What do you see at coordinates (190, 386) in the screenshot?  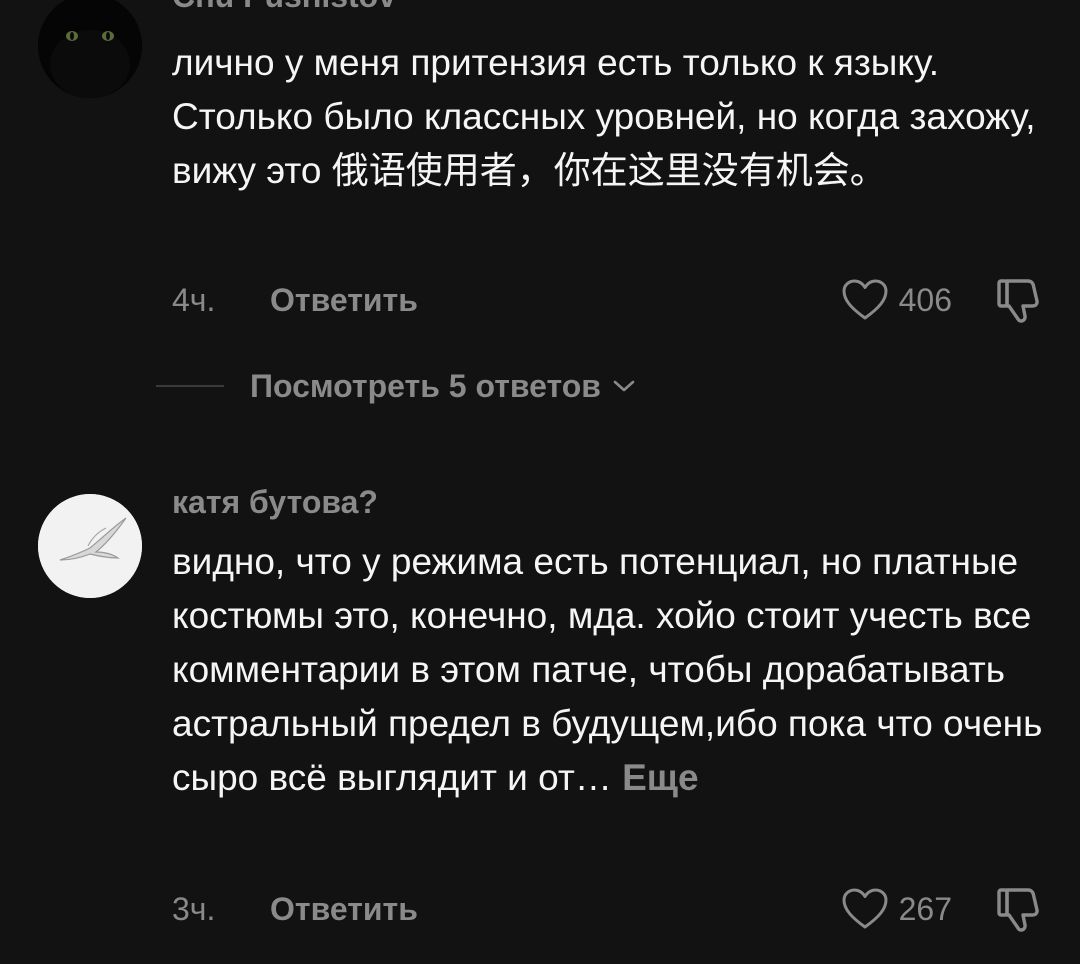 I see `replies-divider` at bounding box center [190, 386].